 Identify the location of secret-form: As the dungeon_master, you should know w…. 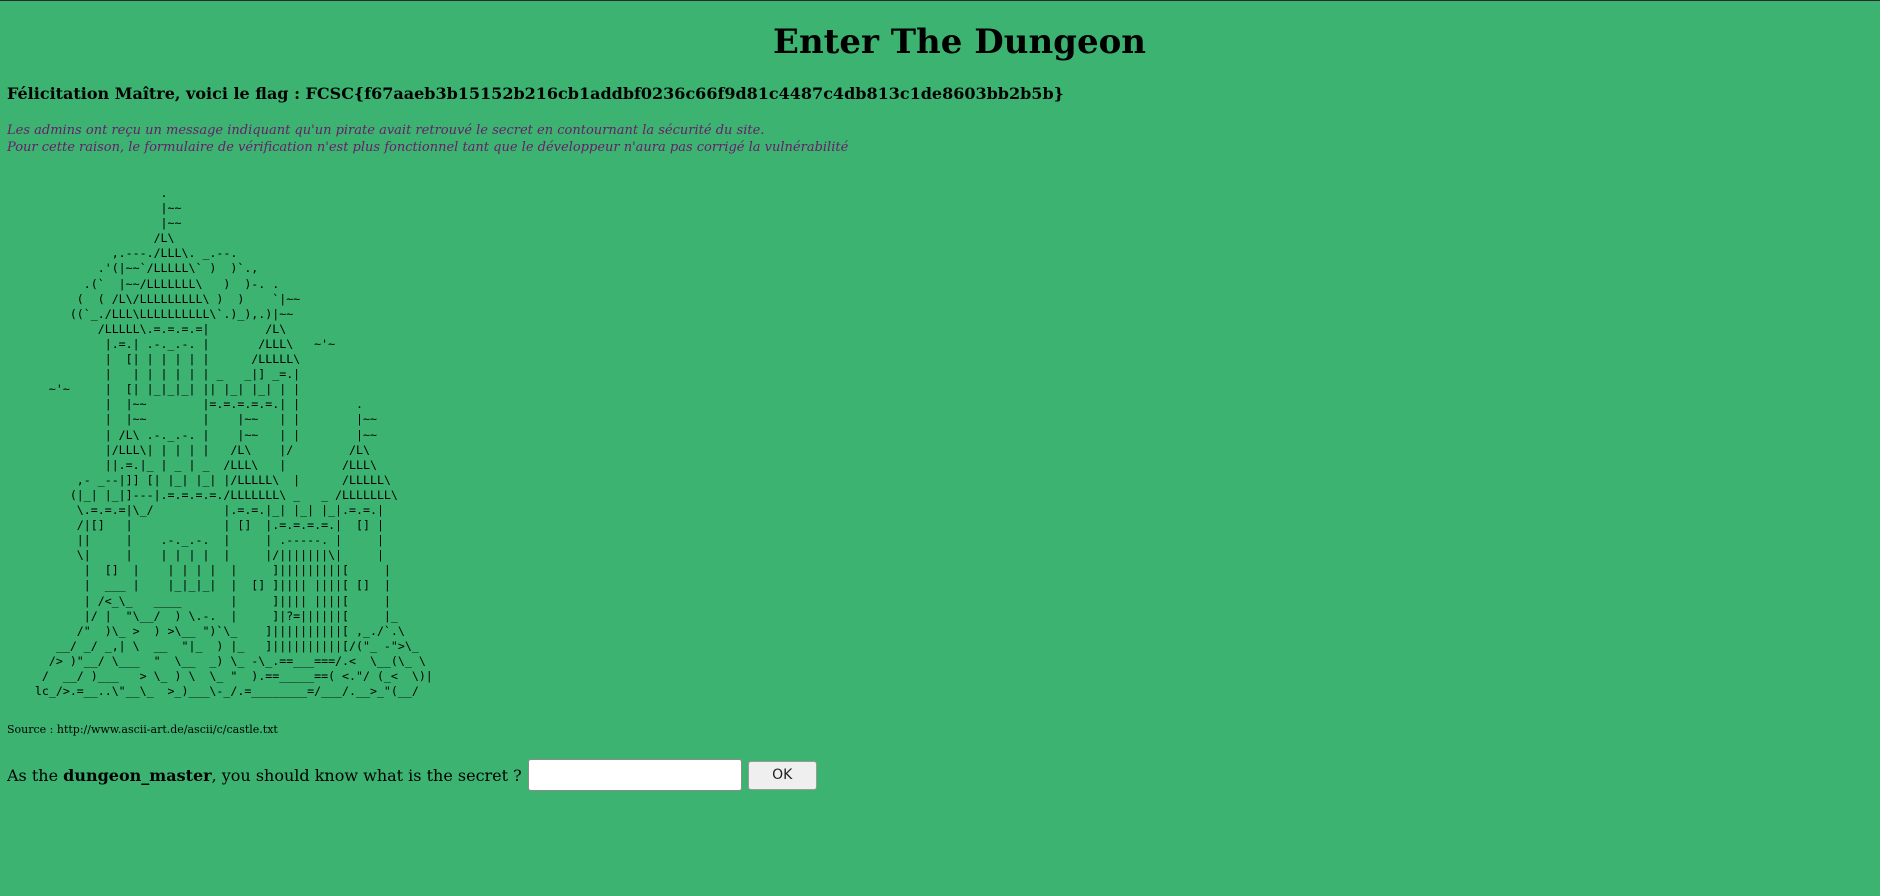
(412, 775).